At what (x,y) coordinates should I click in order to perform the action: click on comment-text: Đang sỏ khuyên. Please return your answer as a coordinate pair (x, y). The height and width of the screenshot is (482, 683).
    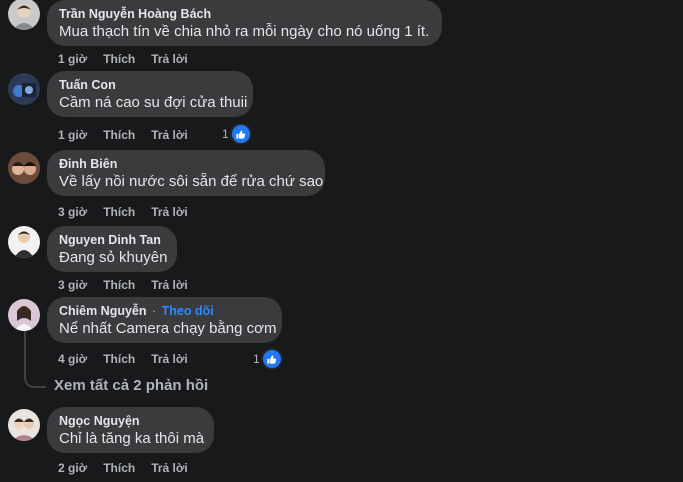
    Looking at the image, I should click on (113, 257).